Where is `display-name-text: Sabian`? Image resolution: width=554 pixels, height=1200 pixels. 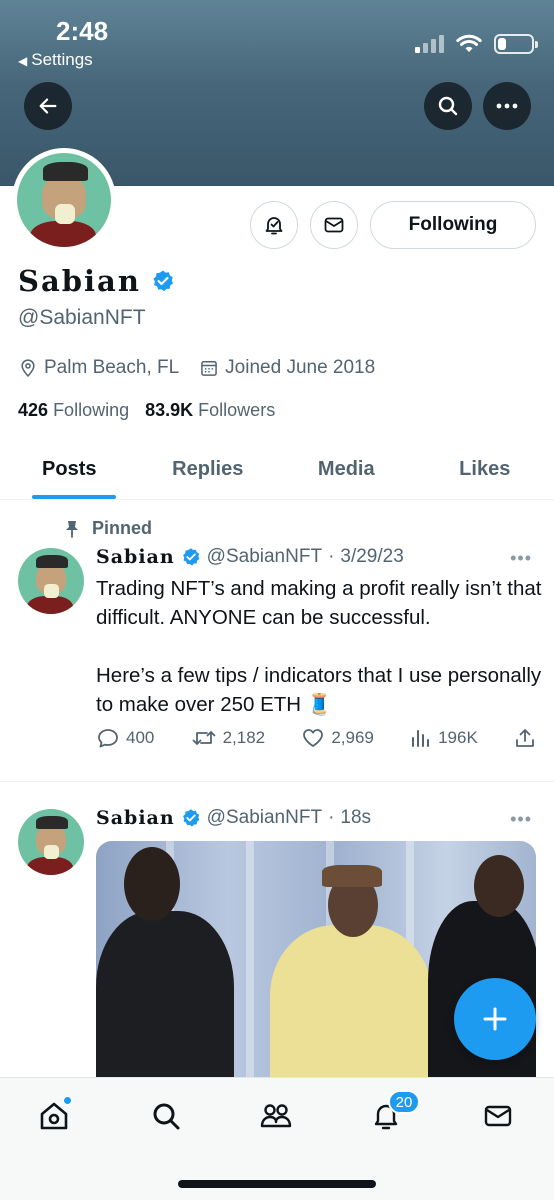 display-name-text: Sabian is located at coordinates (79, 281).